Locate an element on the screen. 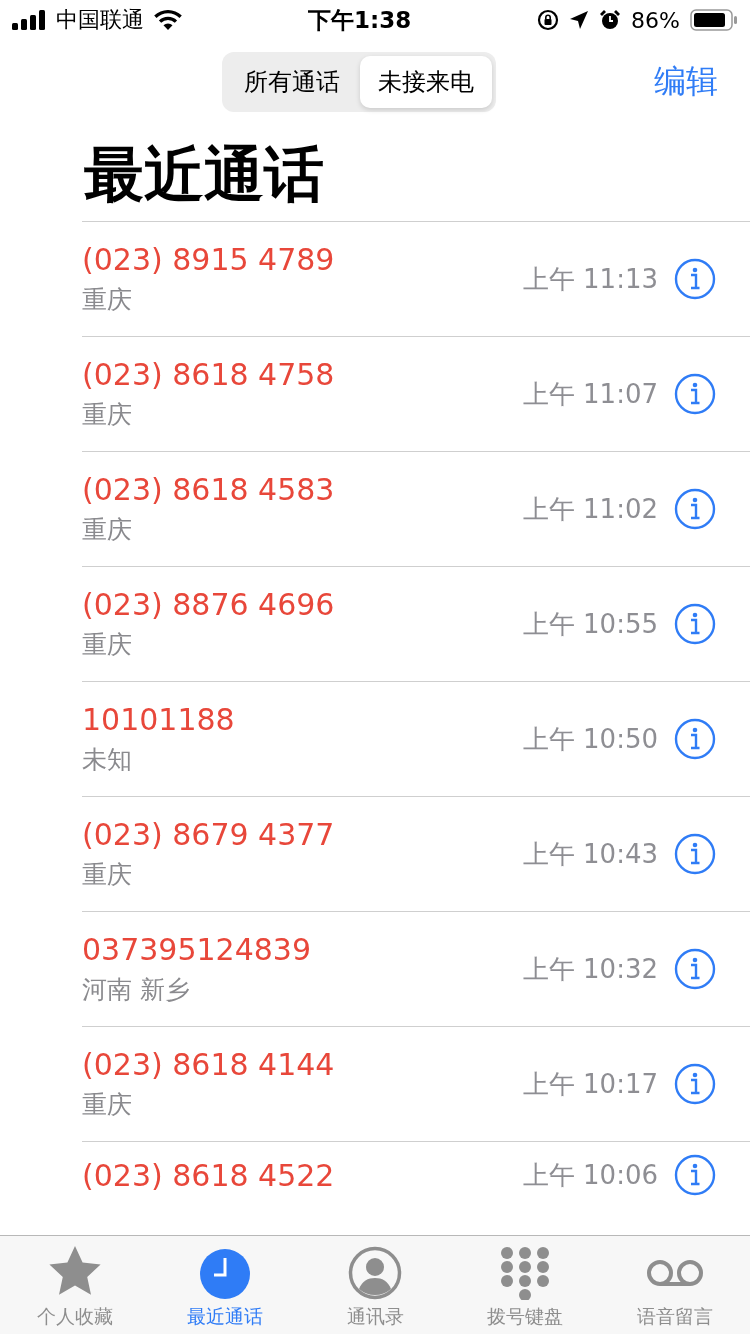  call-time: 上午 11:02 is located at coordinates (590, 509).